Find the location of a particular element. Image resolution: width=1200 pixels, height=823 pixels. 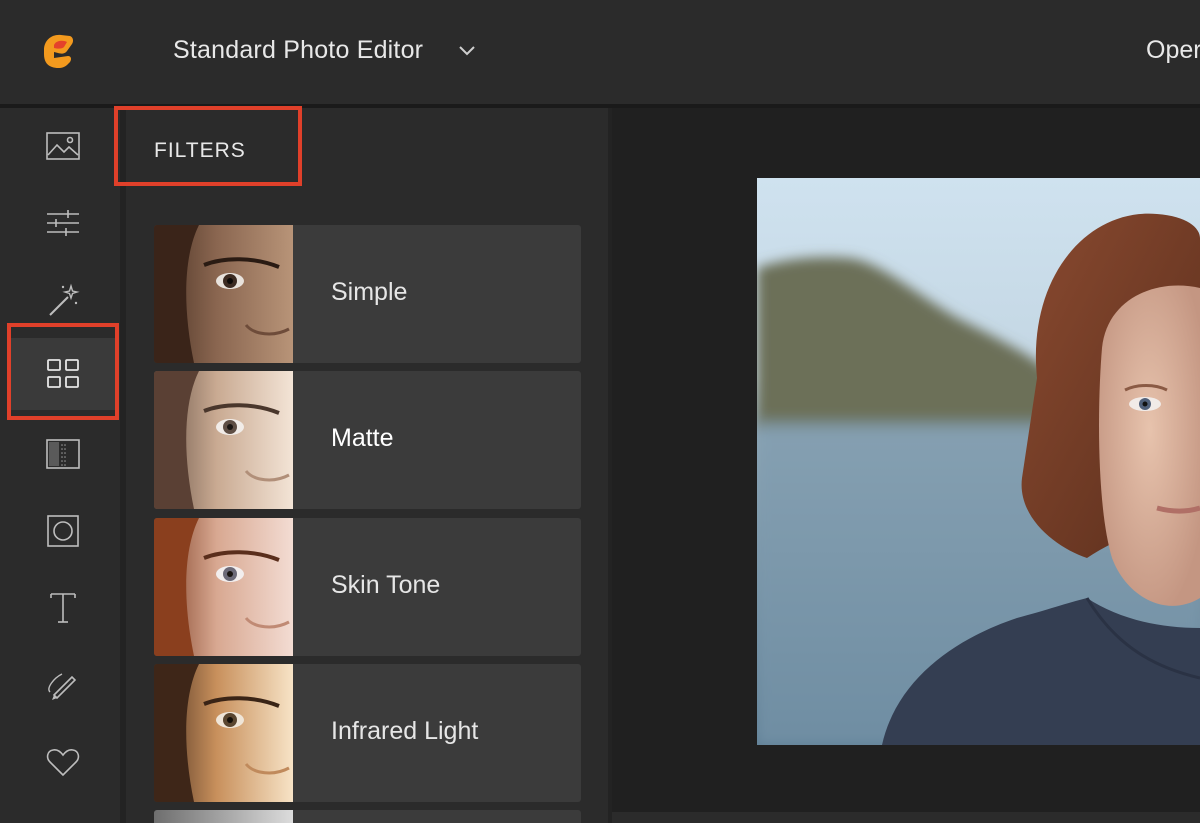

tool-filters-highlight is located at coordinates (63, 371).